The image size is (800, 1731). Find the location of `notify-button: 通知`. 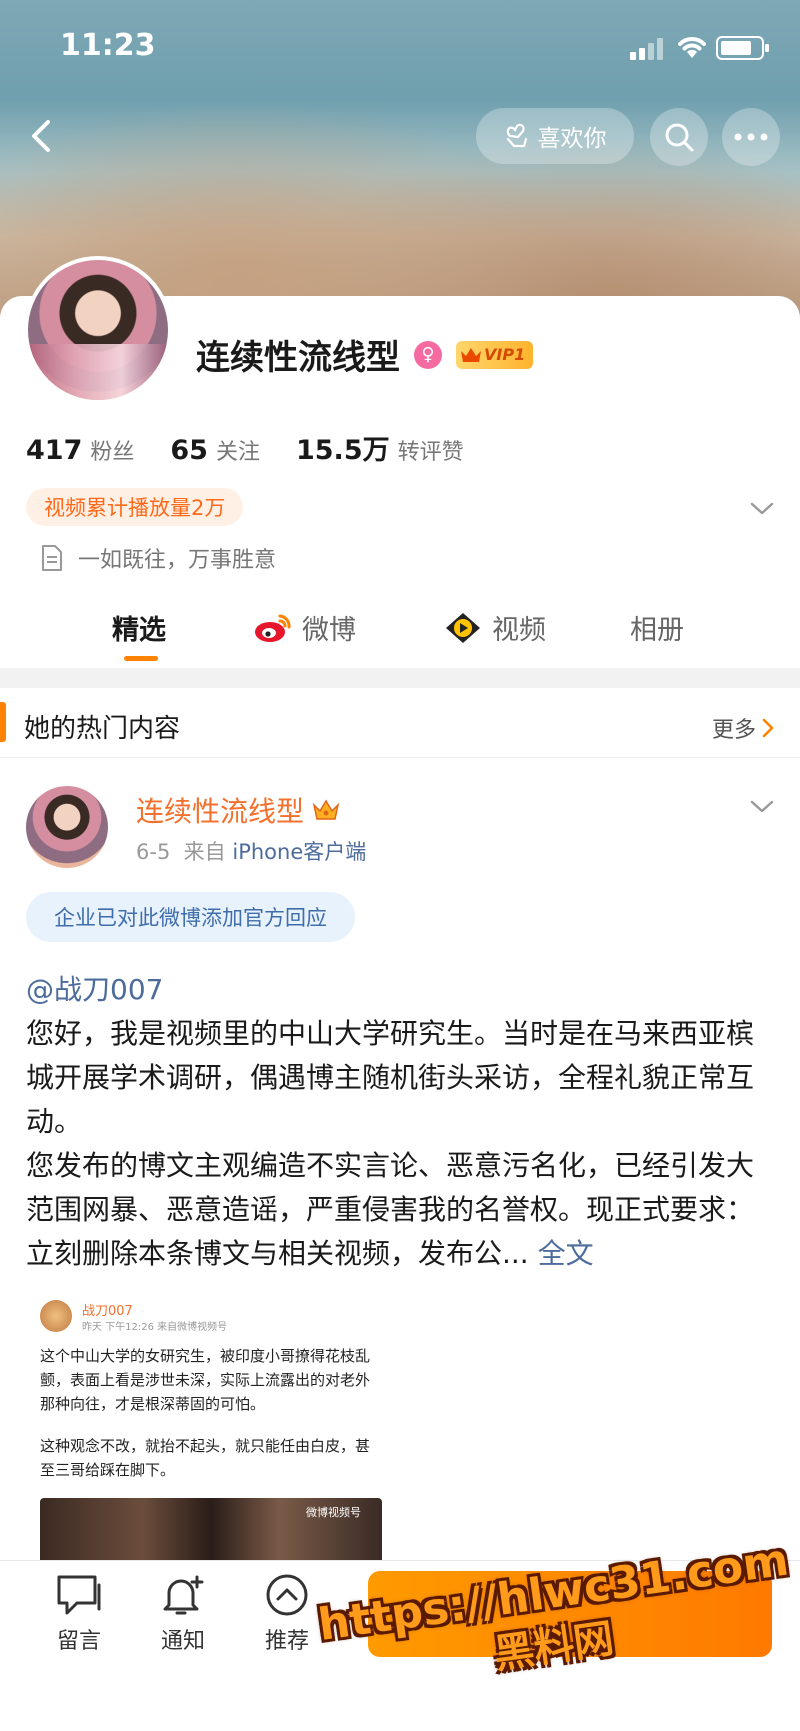

notify-button: 通知 is located at coordinates (183, 1614).